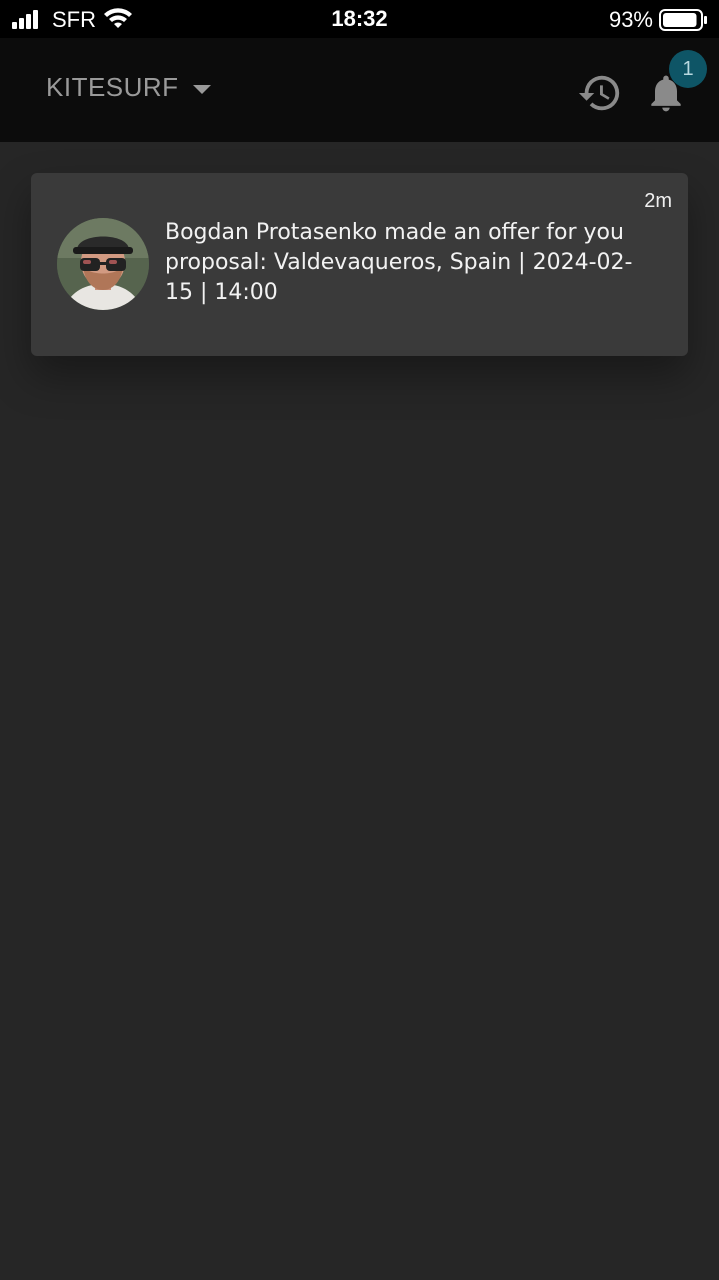 This screenshot has height=1280, width=719. I want to click on battery-percent: 93%, so click(630, 19).